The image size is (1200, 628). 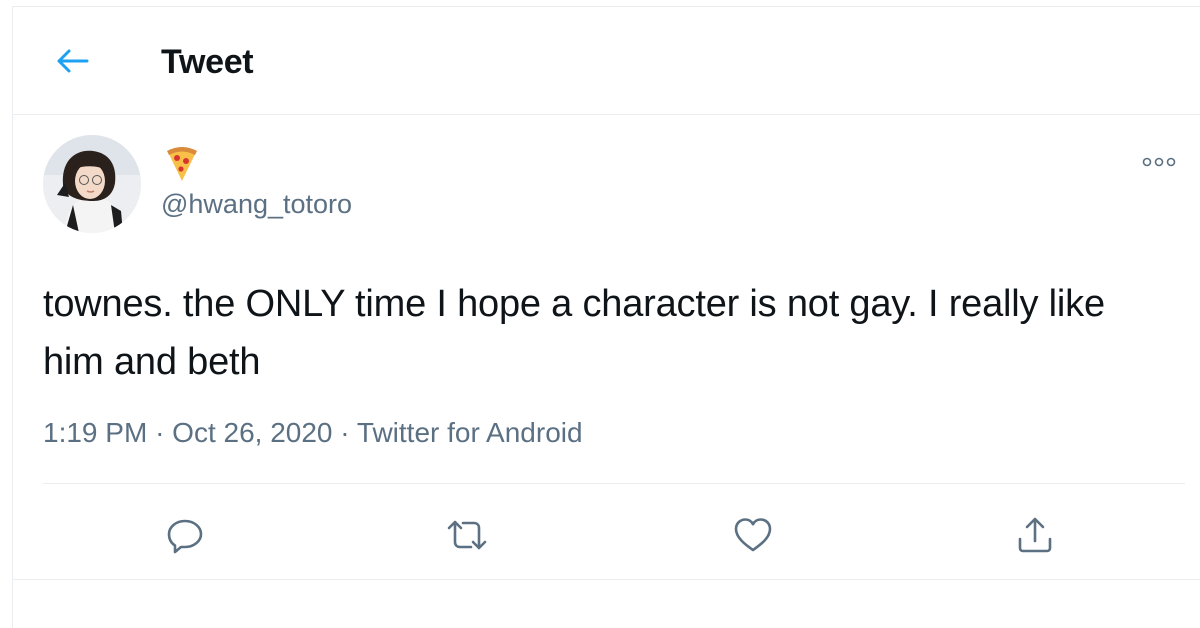 What do you see at coordinates (256, 204) in the screenshot?
I see `user-handle: @hwang_totoro` at bounding box center [256, 204].